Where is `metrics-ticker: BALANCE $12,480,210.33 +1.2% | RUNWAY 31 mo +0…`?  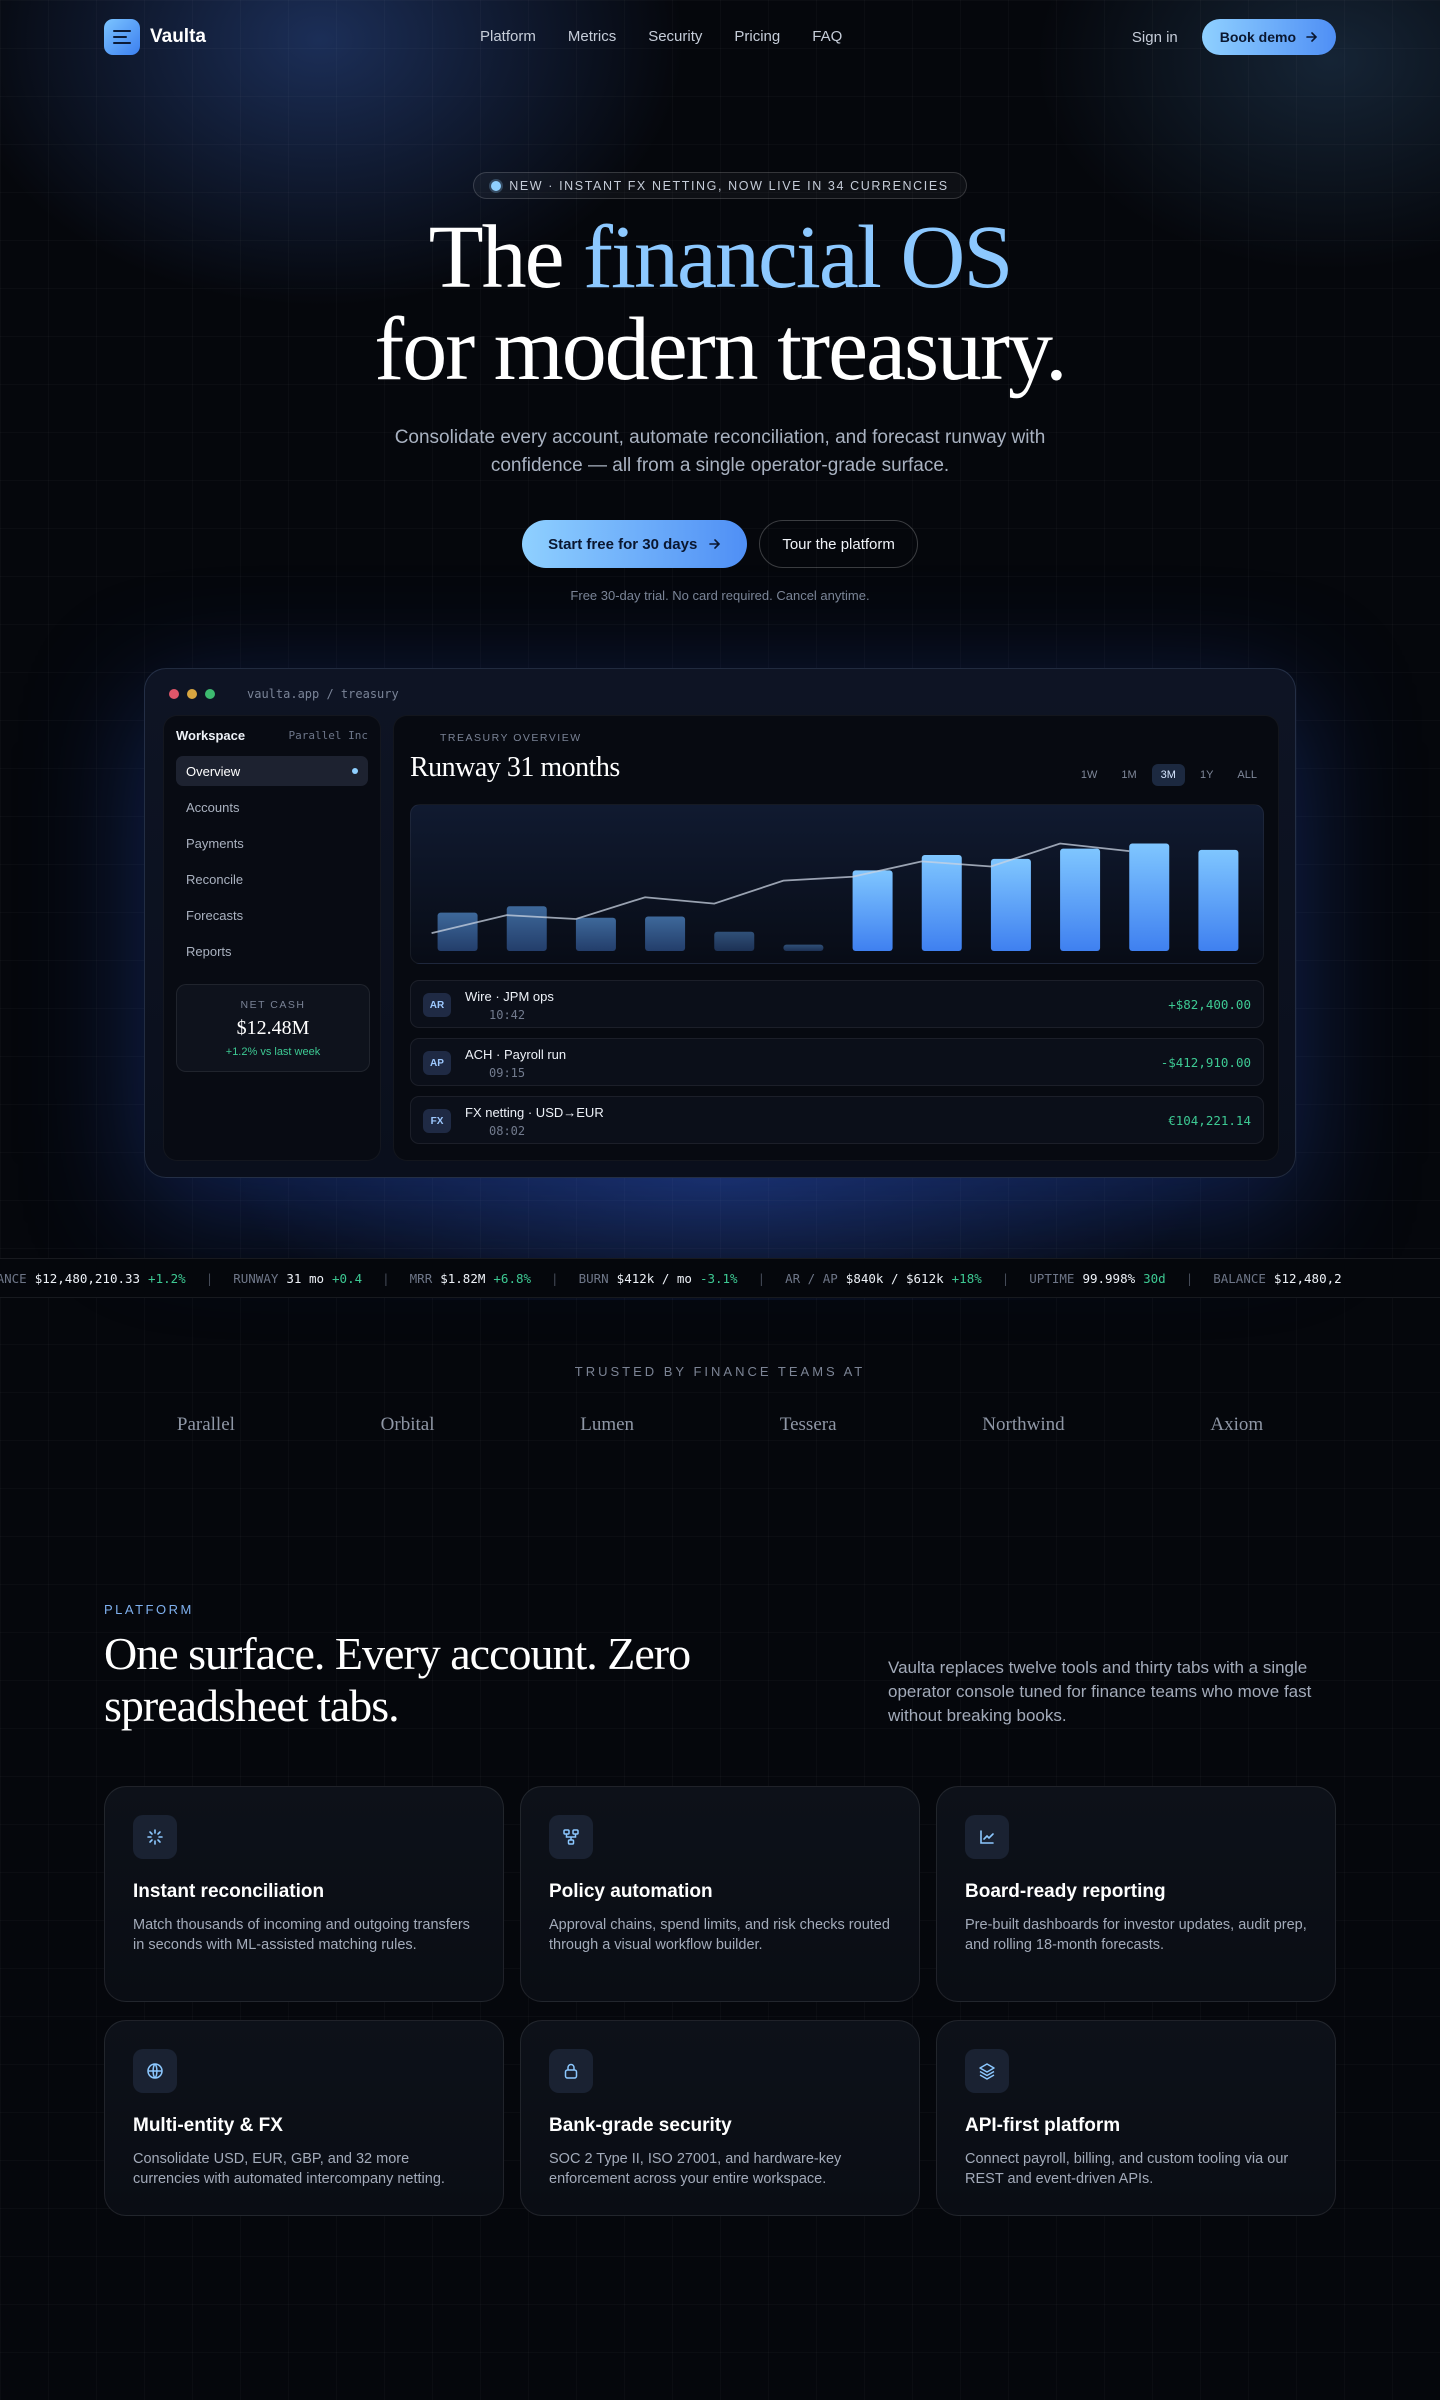
metrics-ticker: BALANCE $12,480,210.33 +1.2% | RUNWAY 31 mo +0… is located at coordinates (720, 1278).